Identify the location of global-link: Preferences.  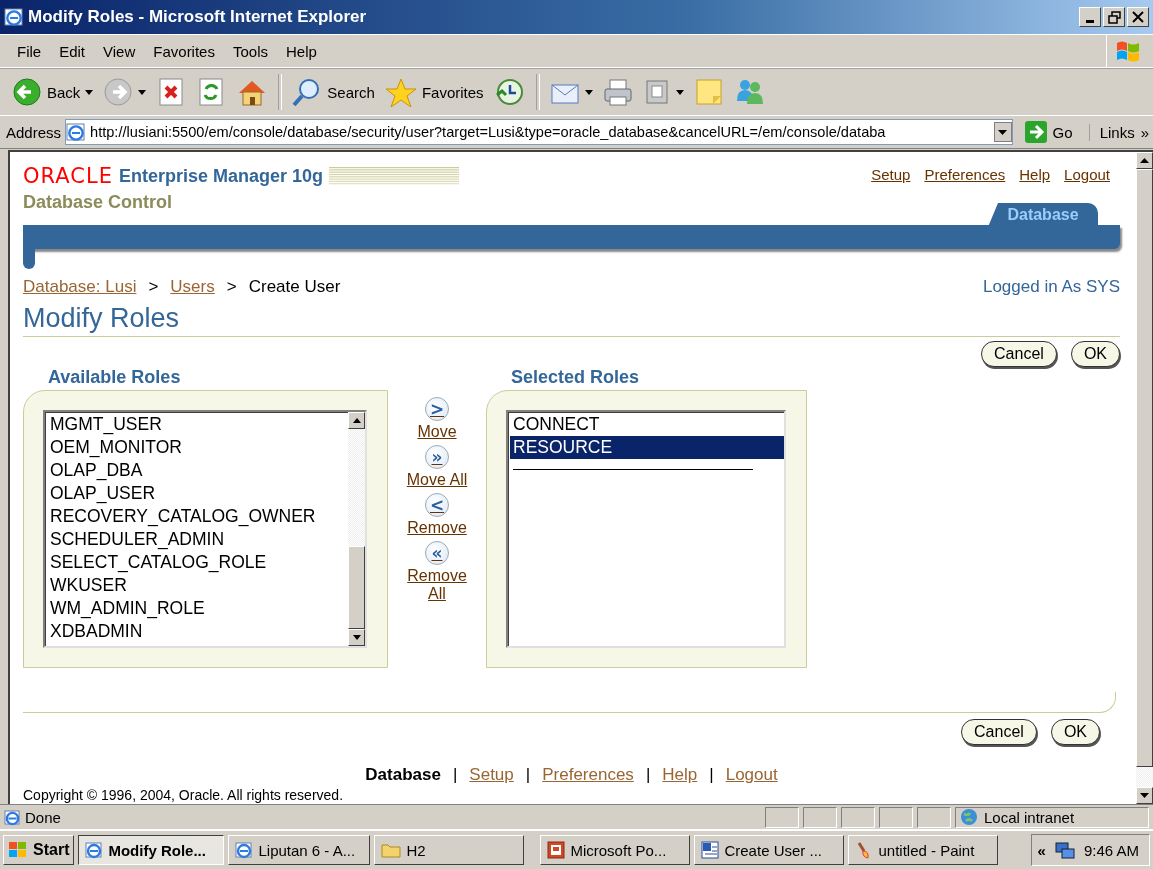
(965, 174).